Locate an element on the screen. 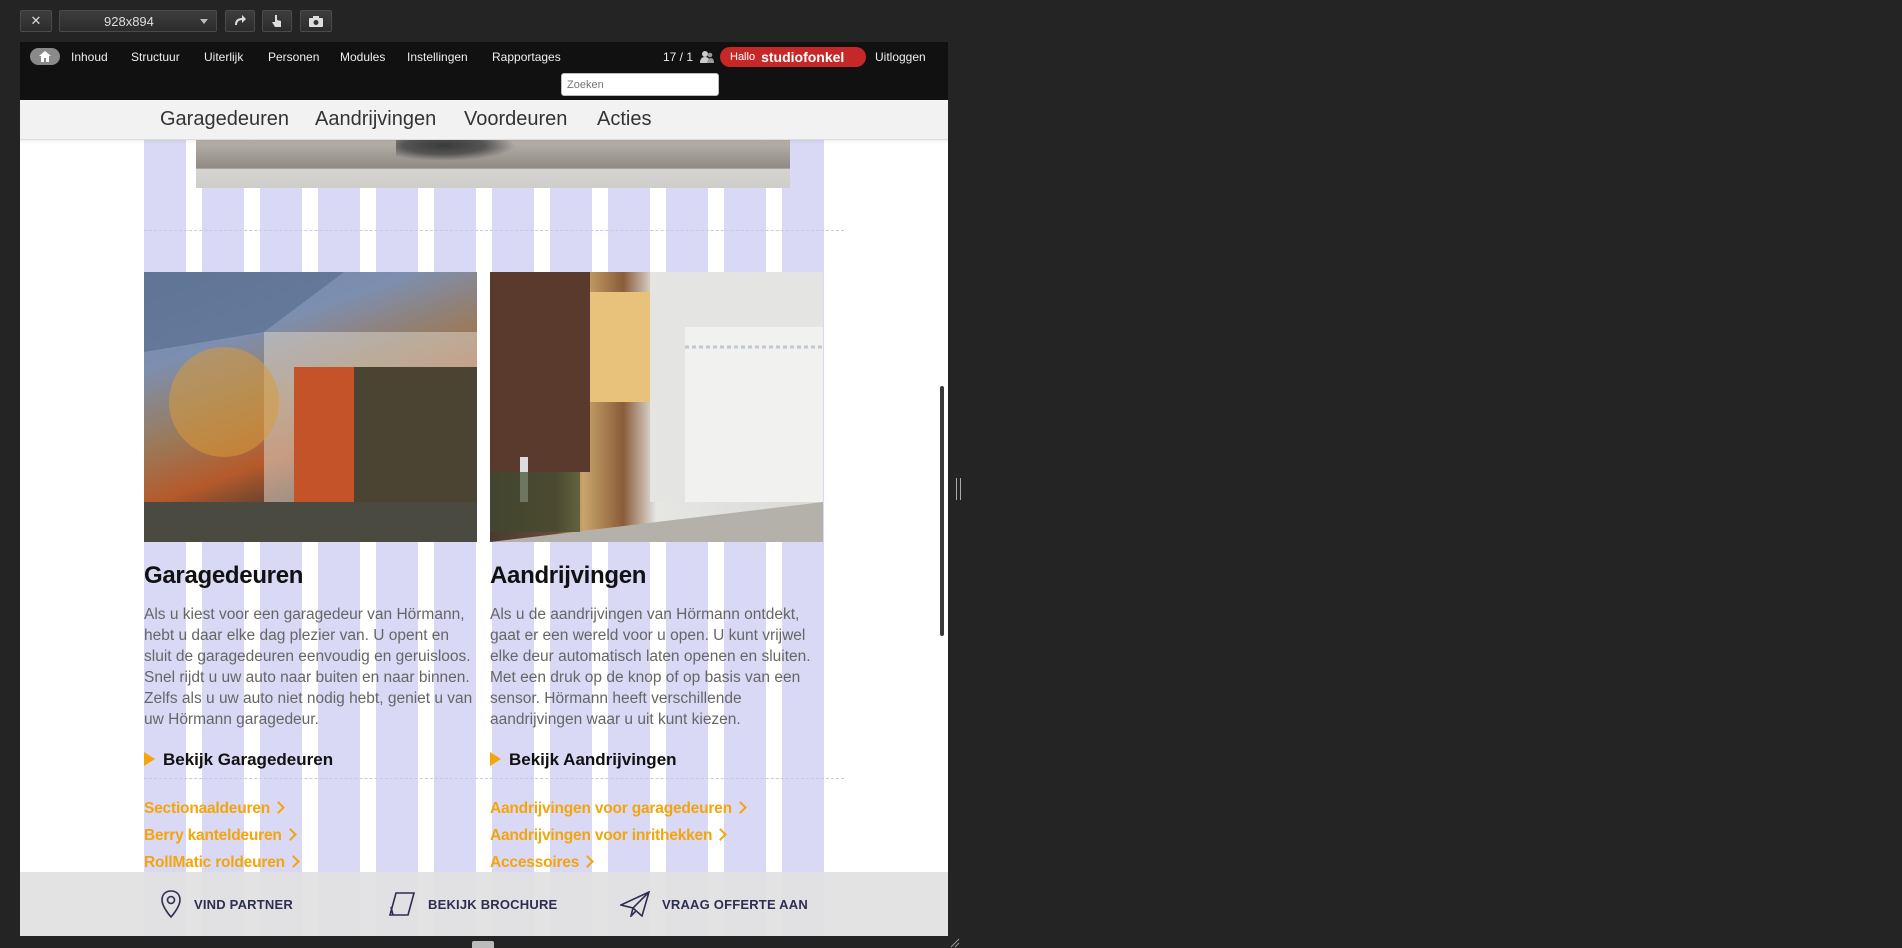 The height and width of the screenshot is (948, 1902). cta-bekijk-aandrijvingen: Bekijk Aandrijvingen is located at coordinates (583, 760).